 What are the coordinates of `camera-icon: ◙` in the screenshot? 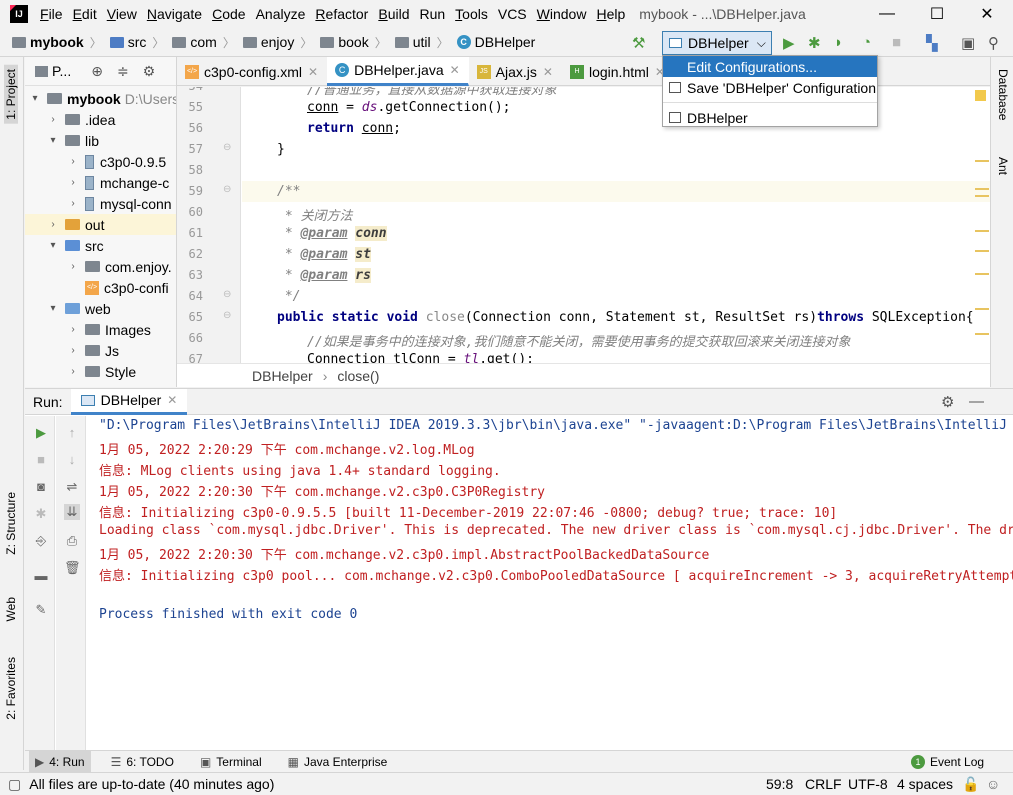 It's located at (41, 486).